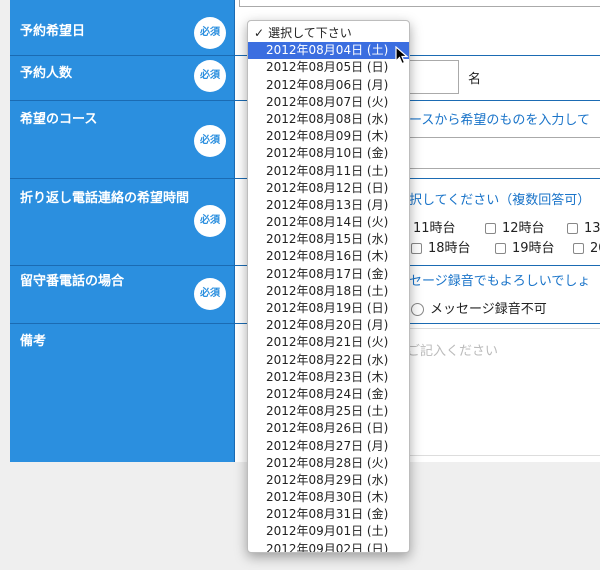 The image size is (600, 570). What do you see at coordinates (122, 139) in the screenshot?
I see `label-cell: 希望のコース 必須` at bounding box center [122, 139].